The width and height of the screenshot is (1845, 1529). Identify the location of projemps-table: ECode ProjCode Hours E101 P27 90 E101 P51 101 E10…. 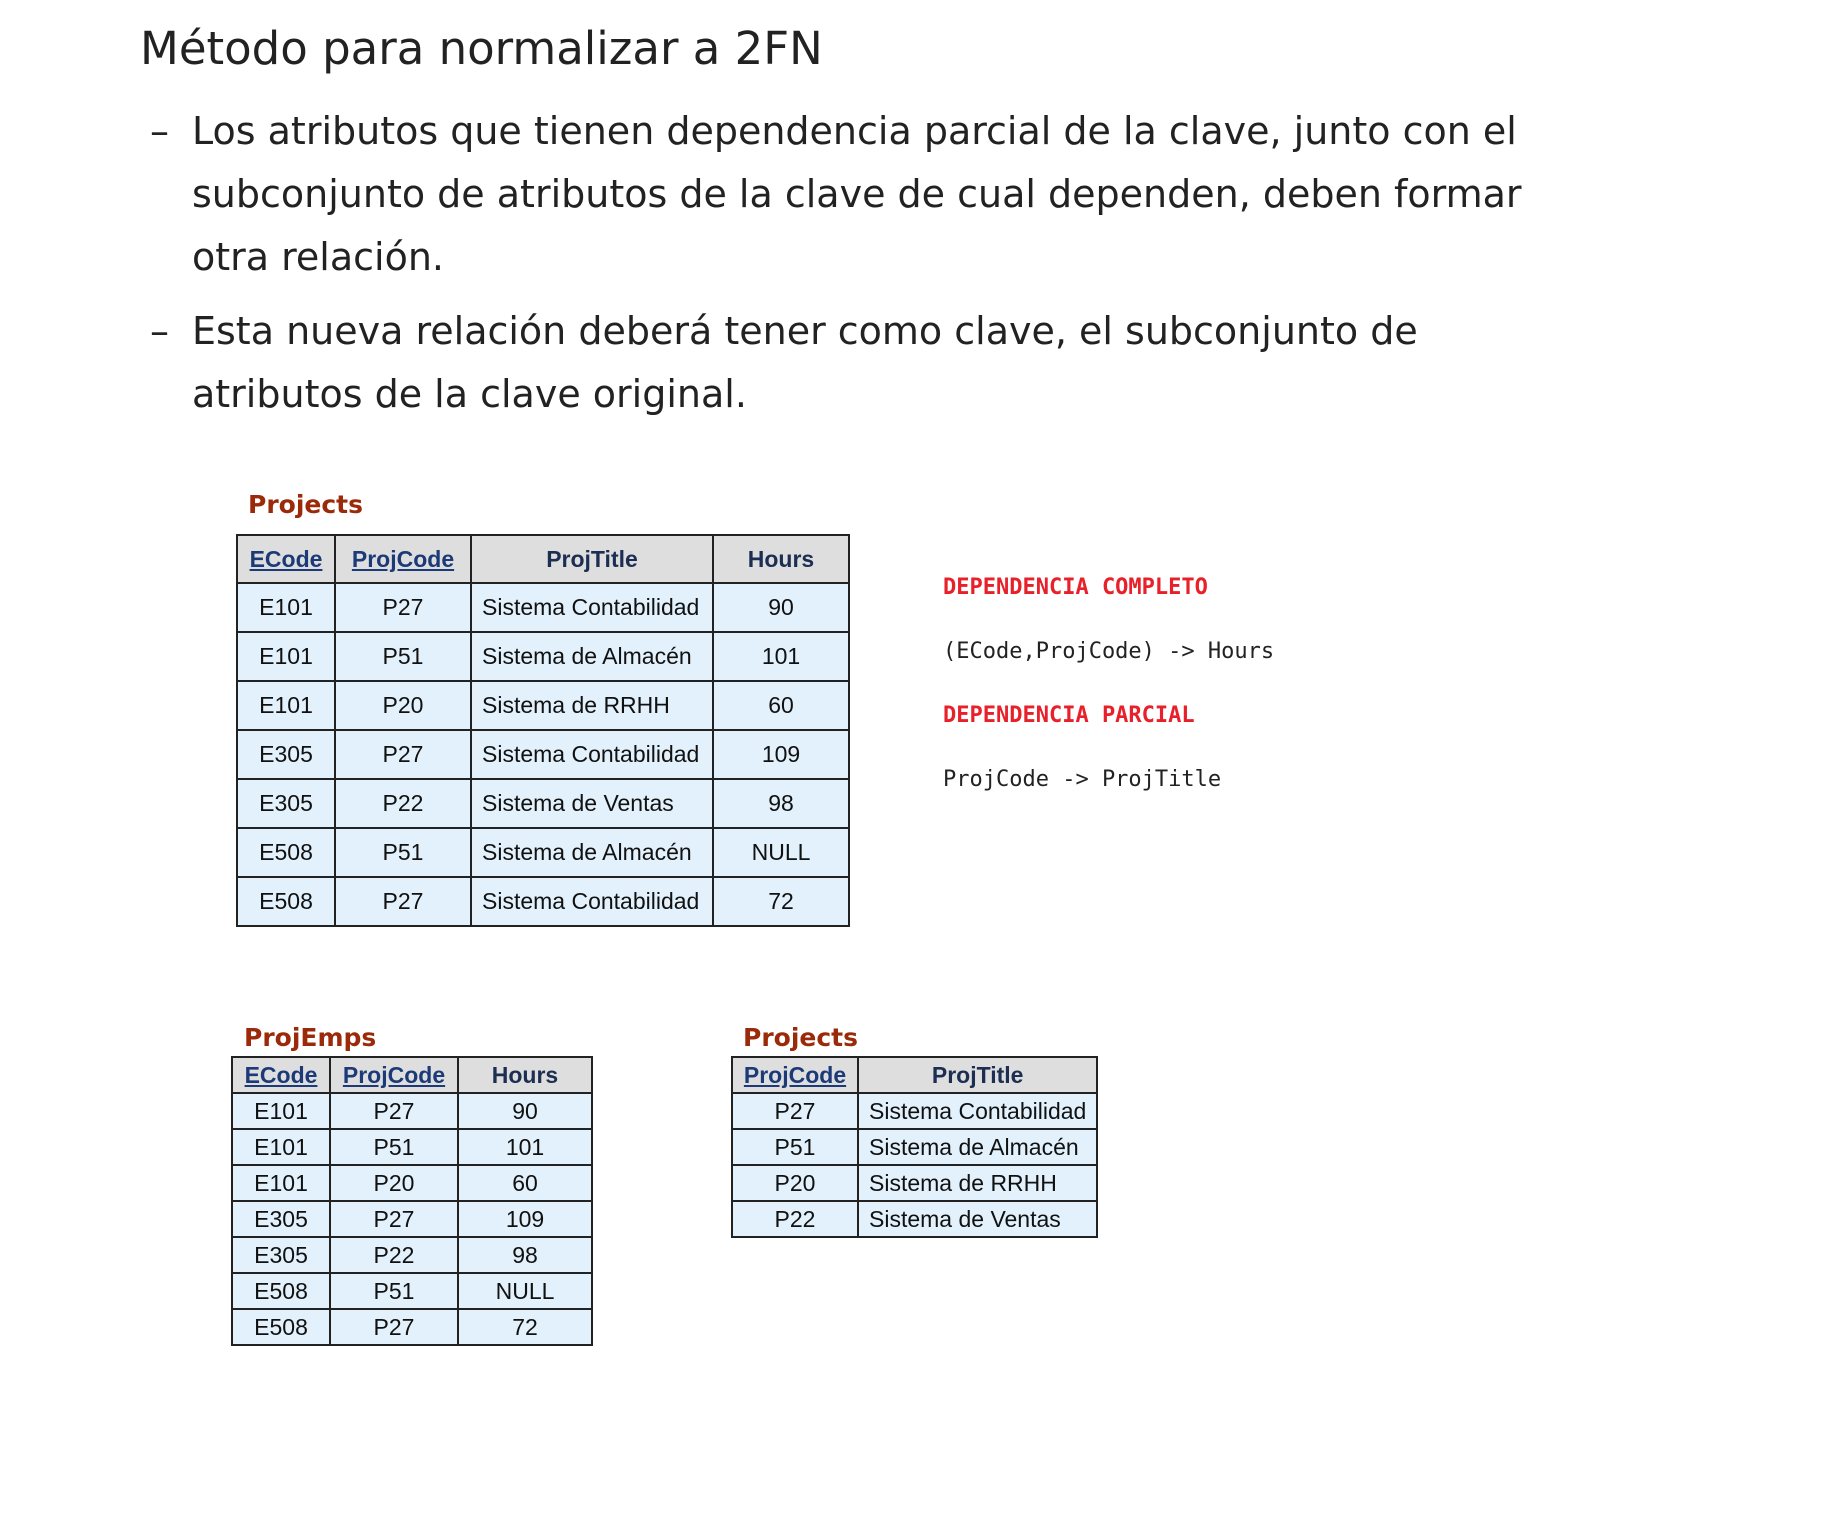
(412, 1201).